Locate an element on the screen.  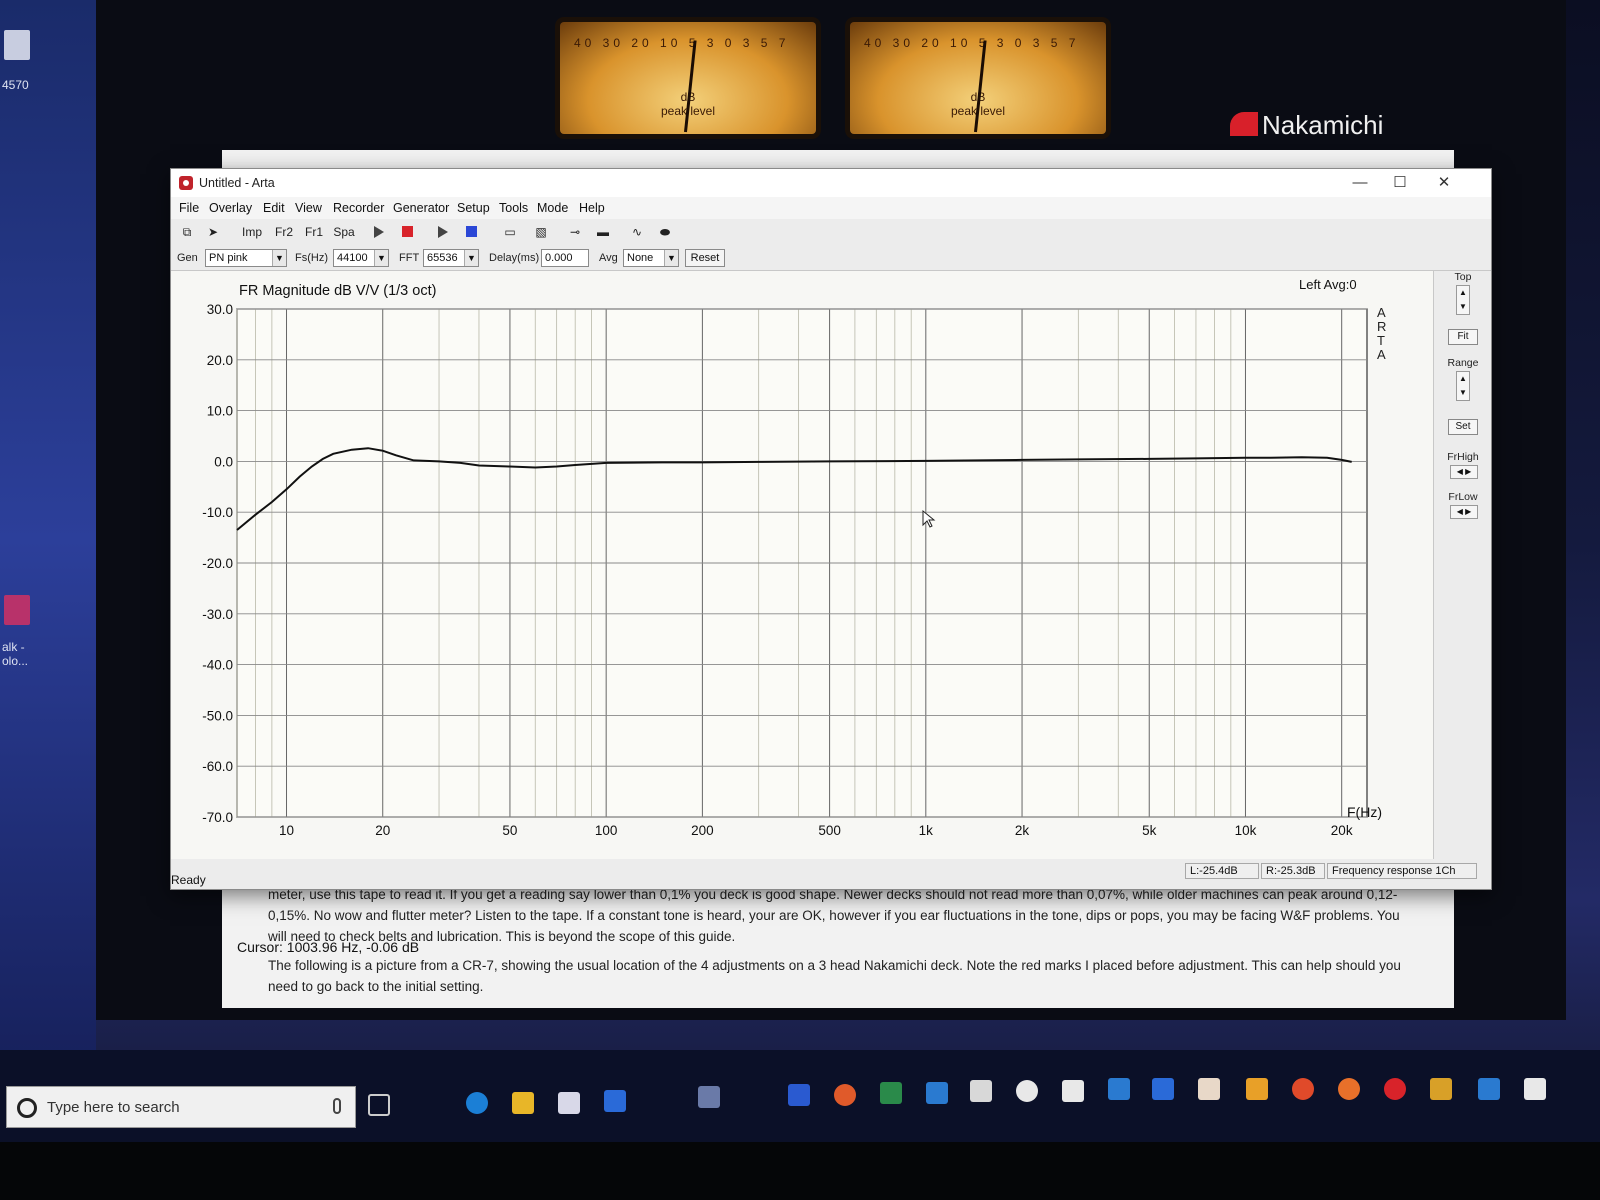
hatch-icon: ▧ is located at coordinates (541, 232).